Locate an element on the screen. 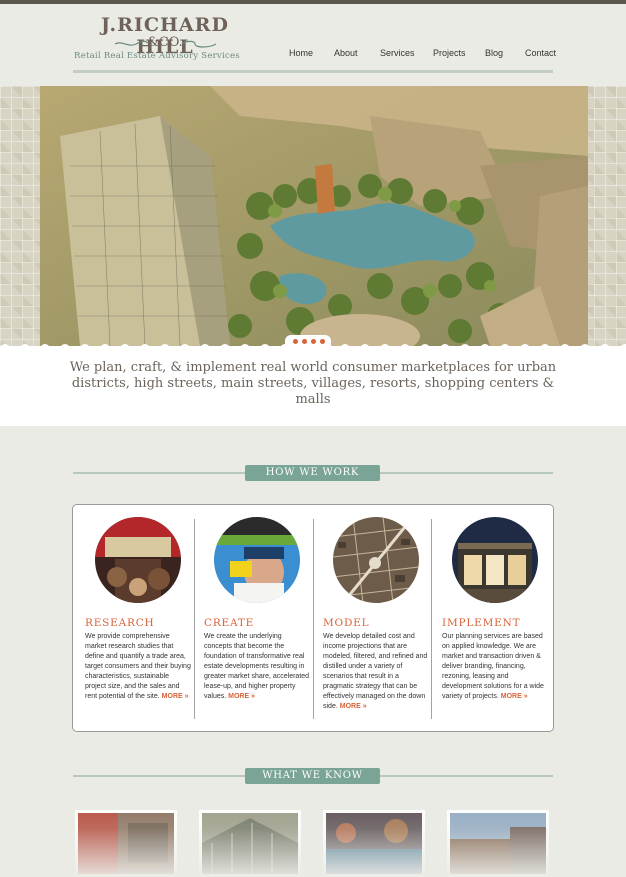  model-image is located at coordinates (376, 560).